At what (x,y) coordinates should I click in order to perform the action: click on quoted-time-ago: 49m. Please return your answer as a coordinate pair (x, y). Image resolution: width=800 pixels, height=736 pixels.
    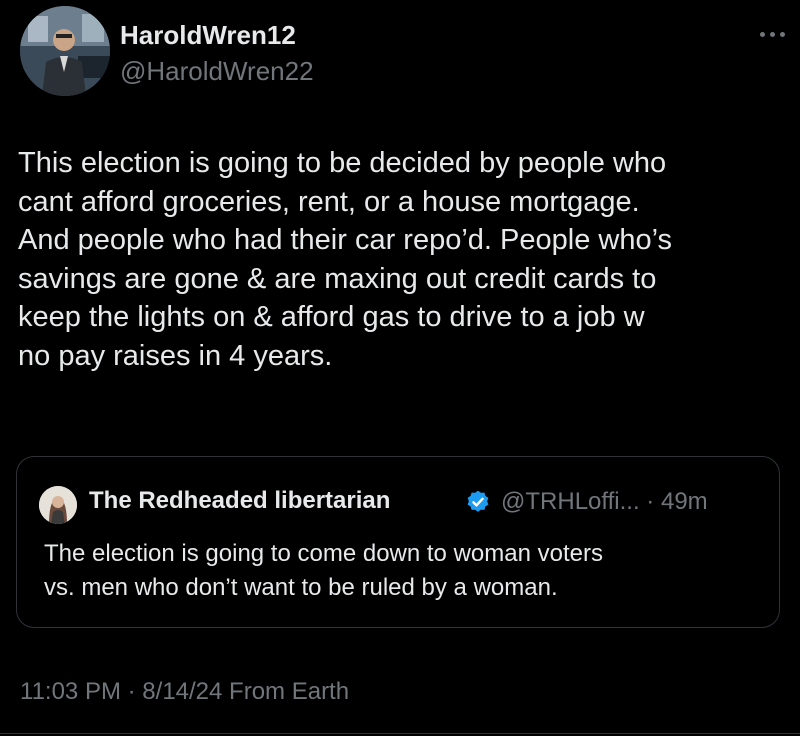
    Looking at the image, I should click on (684, 501).